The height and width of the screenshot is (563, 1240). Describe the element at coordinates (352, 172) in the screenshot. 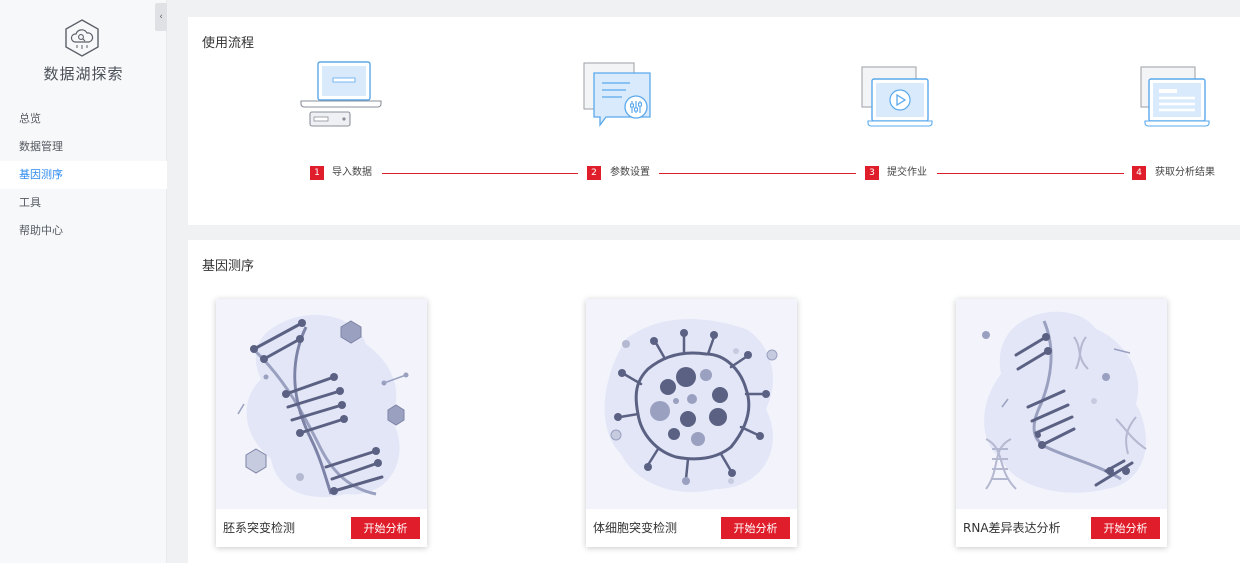

I see `step-label-import-data: 导入数据` at that location.